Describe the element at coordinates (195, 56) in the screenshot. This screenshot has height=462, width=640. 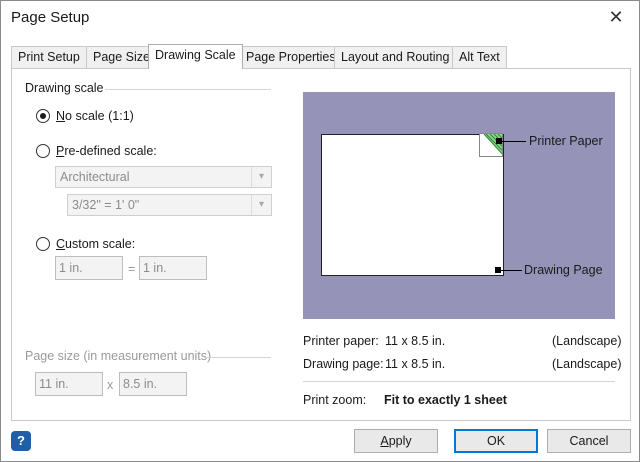
I see `tab-drawing-scale: Drawing Scale` at that location.